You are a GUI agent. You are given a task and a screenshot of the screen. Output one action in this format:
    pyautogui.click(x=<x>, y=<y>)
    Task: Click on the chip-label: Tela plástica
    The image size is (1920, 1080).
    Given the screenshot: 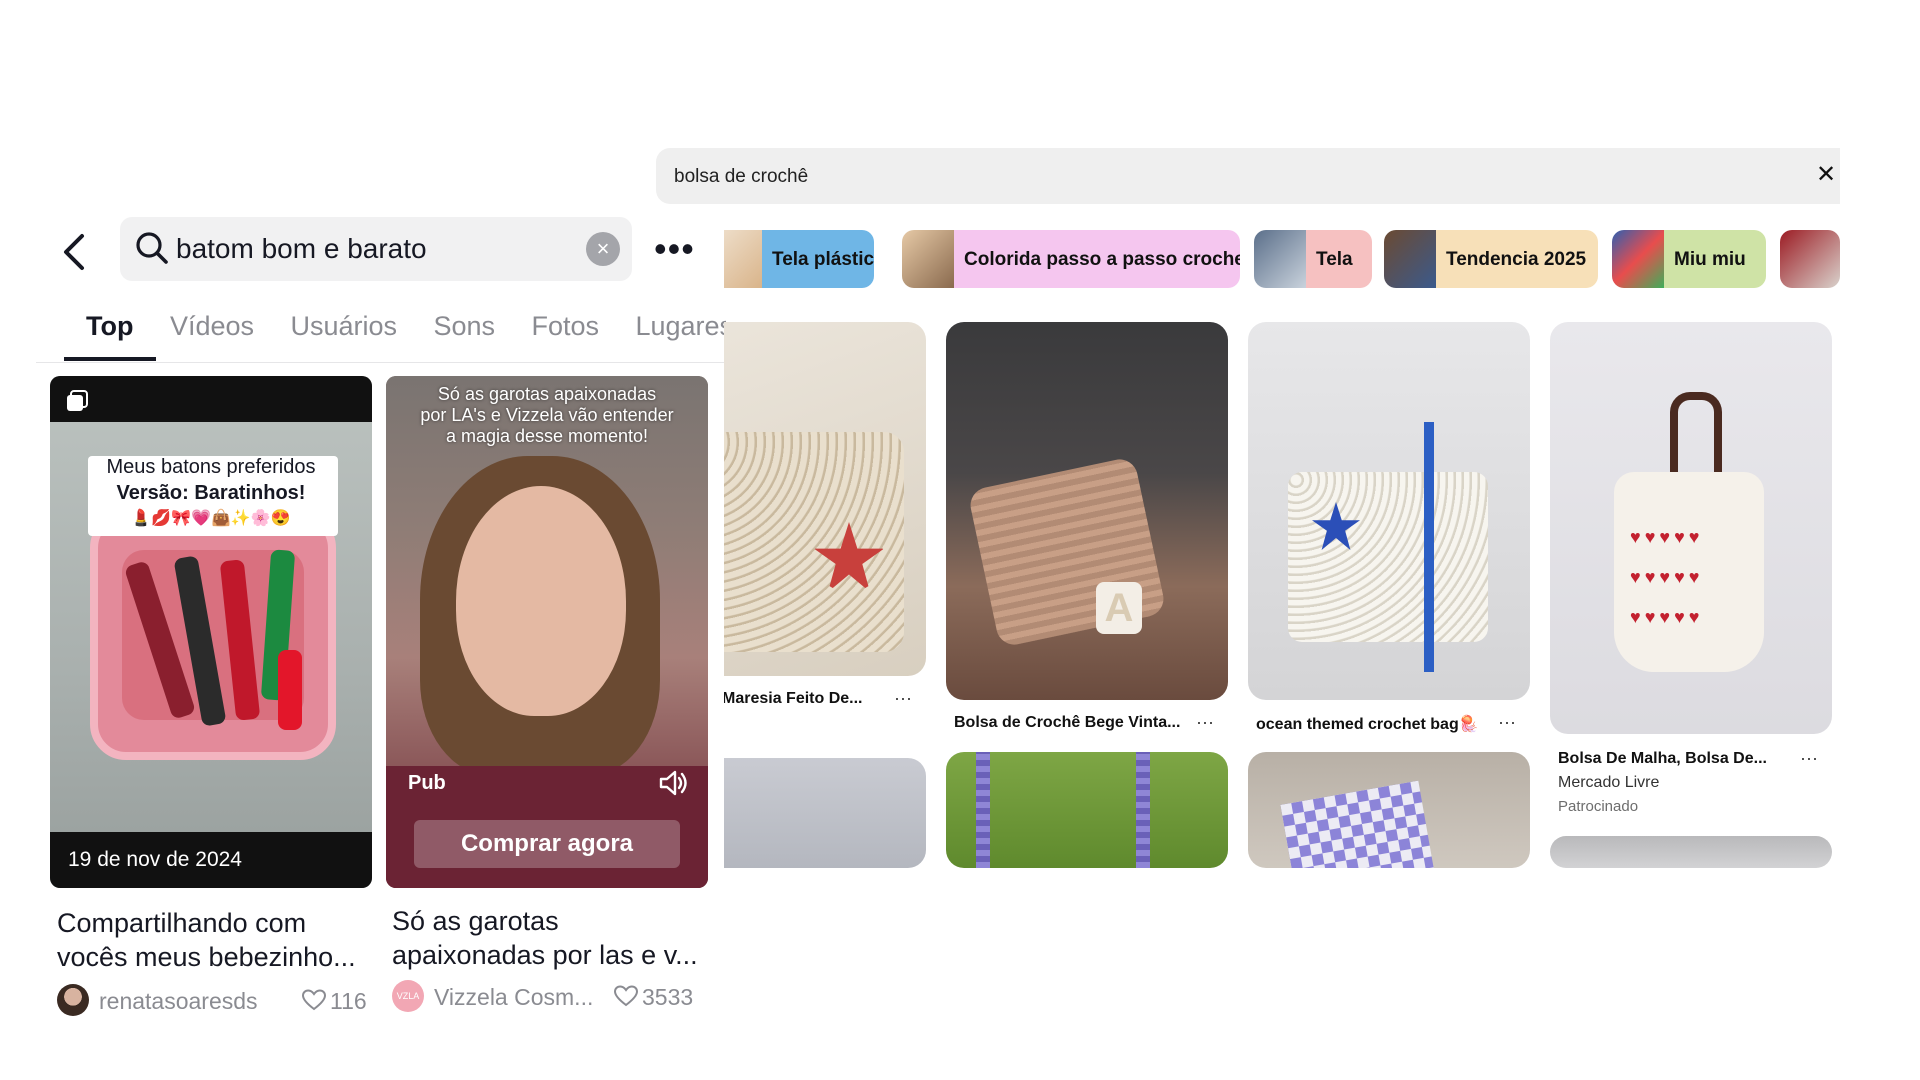 What is the action you would take?
    pyautogui.click(x=823, y=259)
    